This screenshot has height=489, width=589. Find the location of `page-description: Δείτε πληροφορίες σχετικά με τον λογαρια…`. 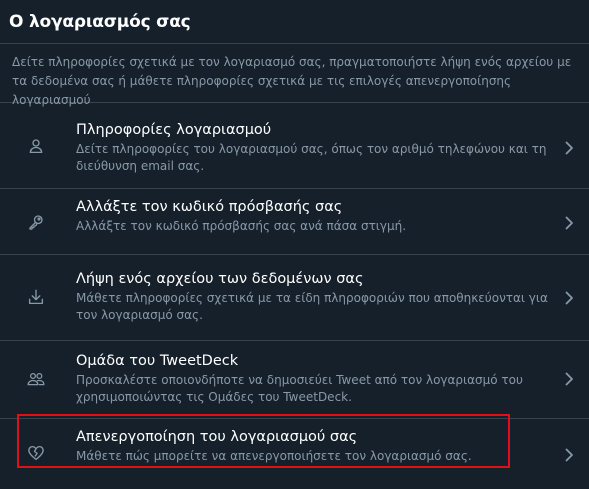

page-description: Δείτε πληροφορίες σχετικά με τον λογαρια… is located at coordinates (294, 75).